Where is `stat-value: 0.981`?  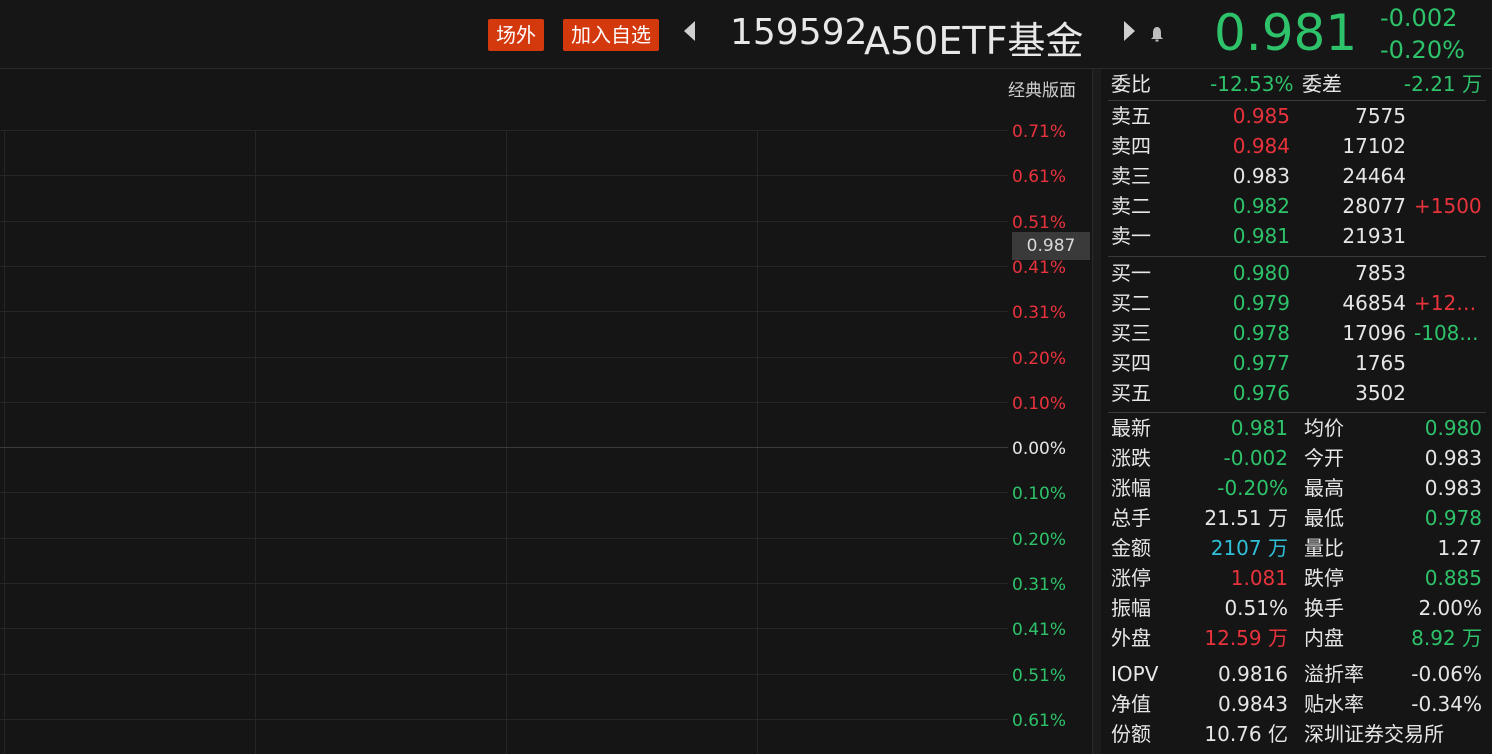
stat-value: 0.981 is located at coordinates (1259, 428).